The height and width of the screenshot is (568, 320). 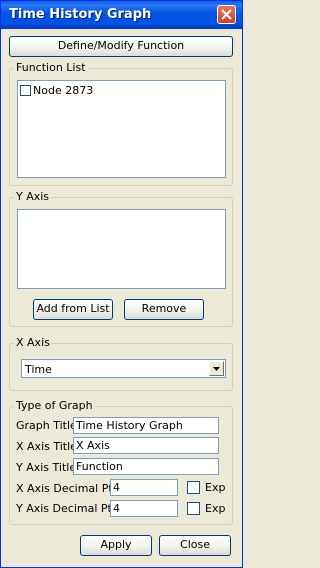 I want to click on graph-title-input: Time History Graph, so click(x=146, y=425).